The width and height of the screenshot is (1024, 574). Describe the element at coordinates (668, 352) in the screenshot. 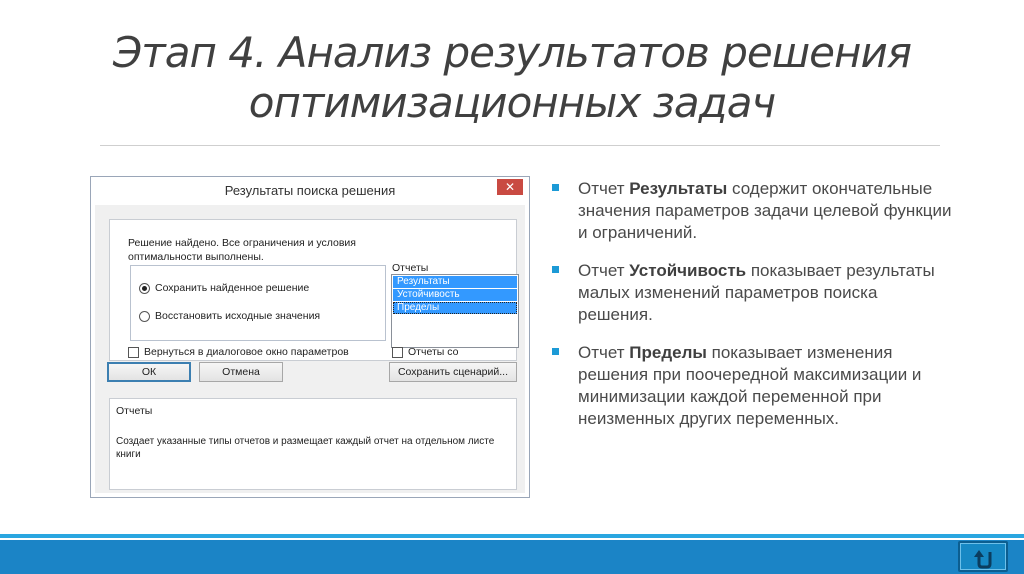

I see `bullet-bold: Пределы` at that location.